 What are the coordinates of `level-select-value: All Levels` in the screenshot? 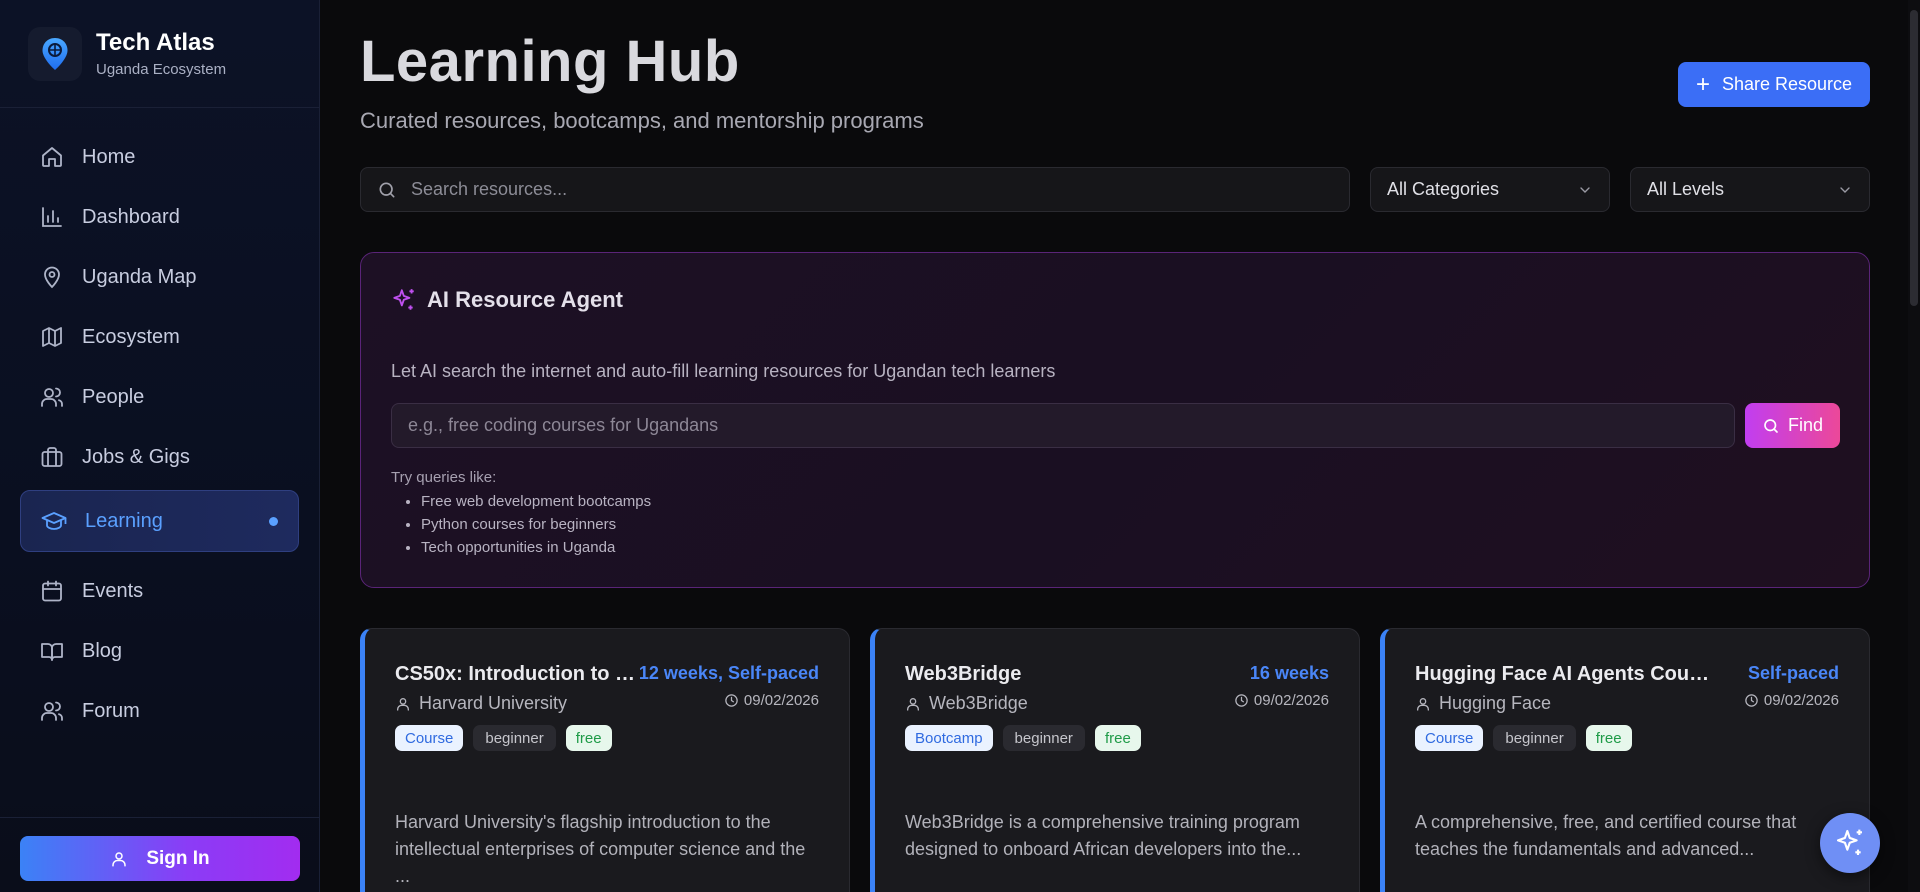 It's located at (1686, 189).